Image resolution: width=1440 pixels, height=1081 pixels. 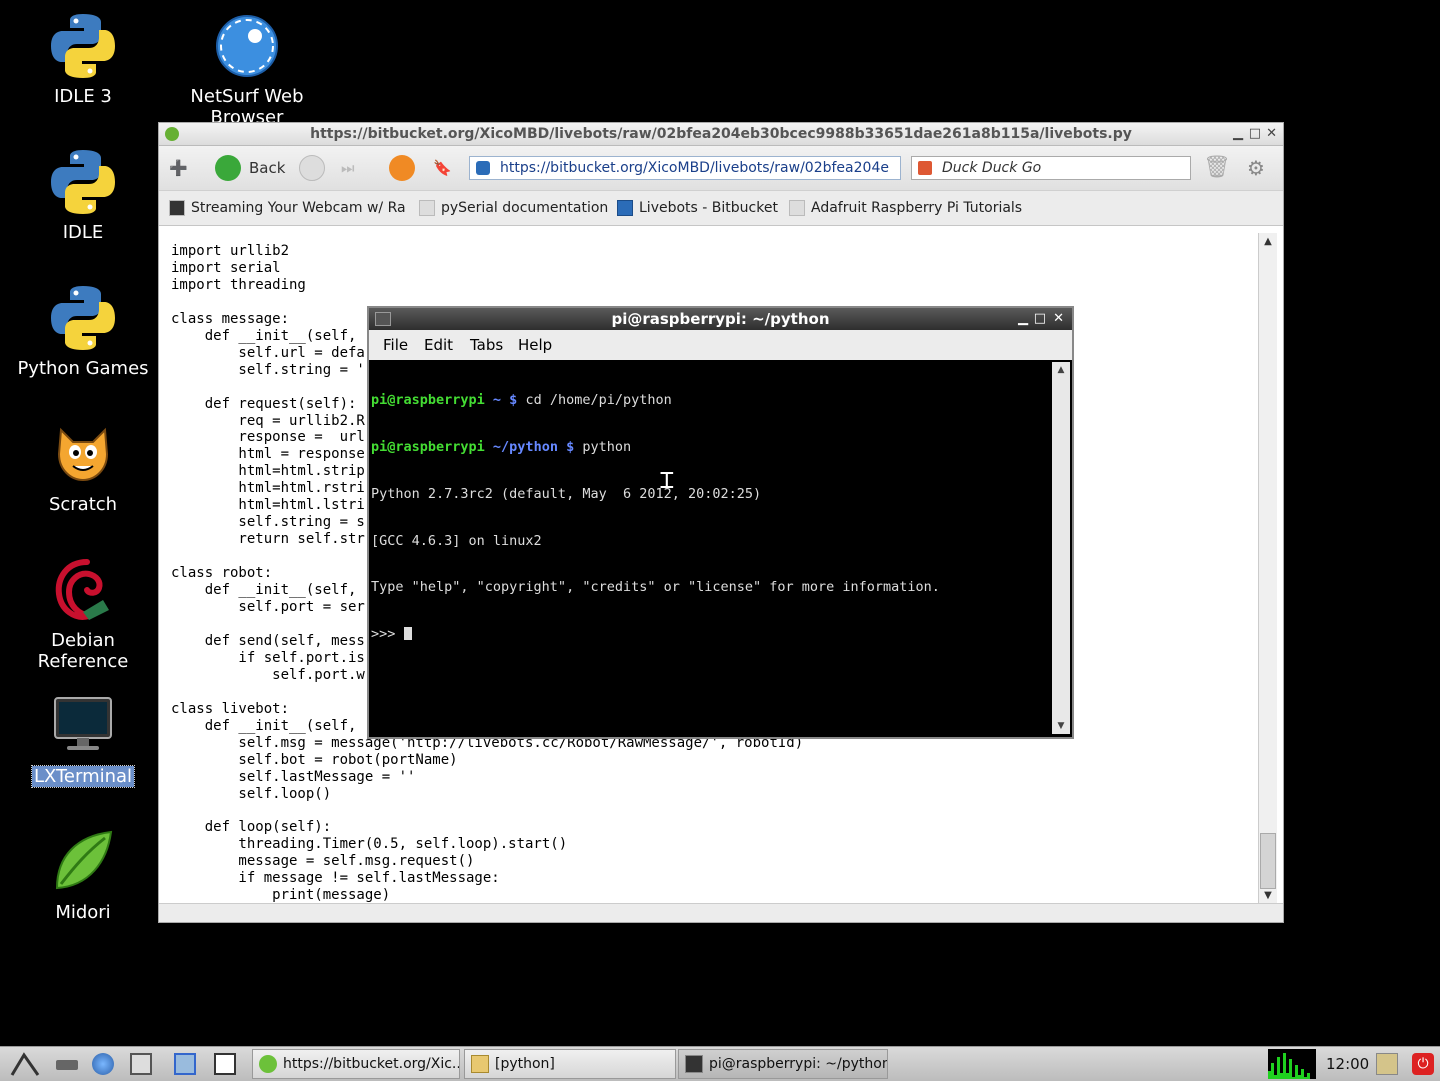 I want to click on workspace-1-icon, so click(x=185, y=1064).